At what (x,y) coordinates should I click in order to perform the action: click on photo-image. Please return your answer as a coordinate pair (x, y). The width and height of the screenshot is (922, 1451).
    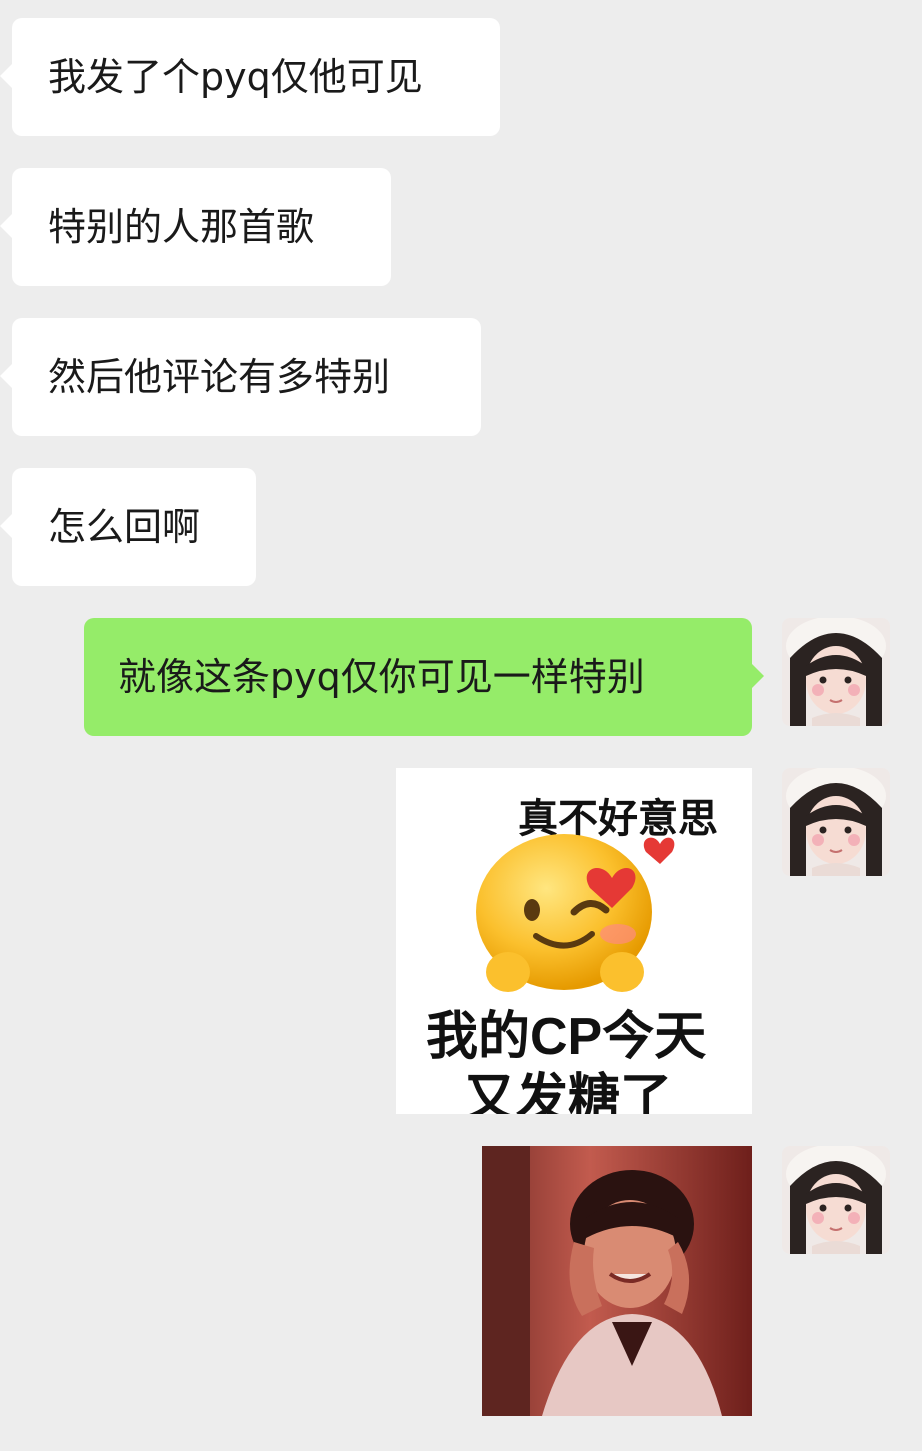
    Looking at the image, I should click on (617, 1281).